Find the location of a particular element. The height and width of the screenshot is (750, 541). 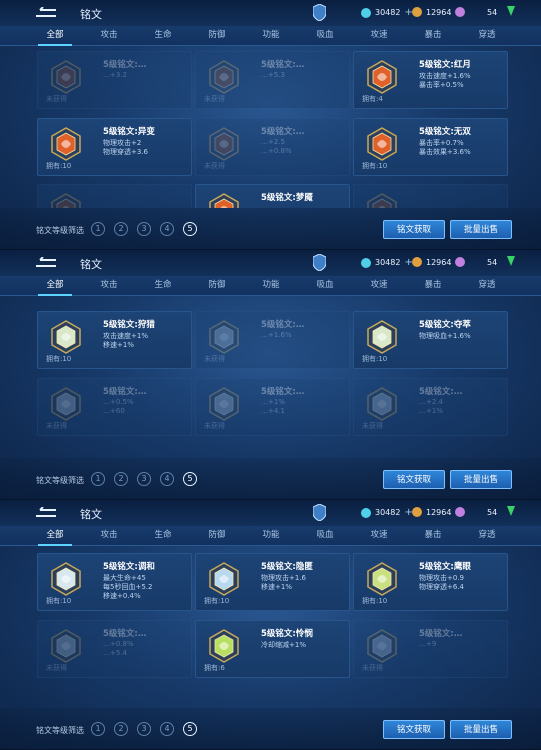

inscription-card: 5级铭文:… …+2.4 …+1% 未获得 is located at coordinates (430, 407).